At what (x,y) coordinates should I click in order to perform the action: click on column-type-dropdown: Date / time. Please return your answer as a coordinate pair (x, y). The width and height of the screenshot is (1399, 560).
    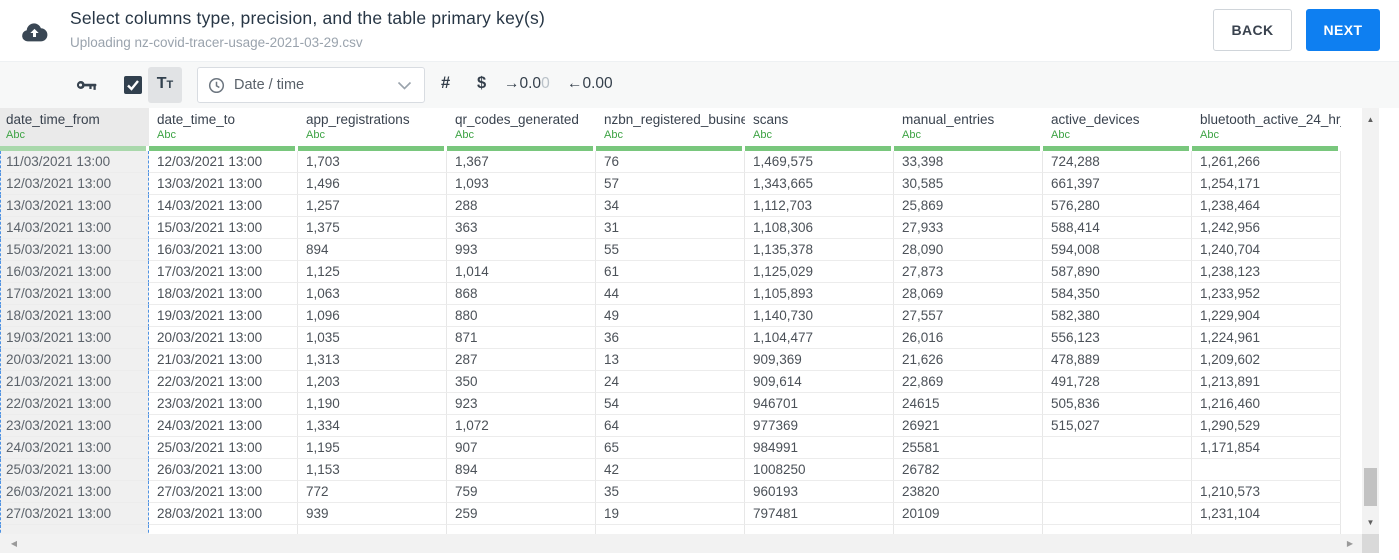
    Looking at the image, I should click on (311, 85).